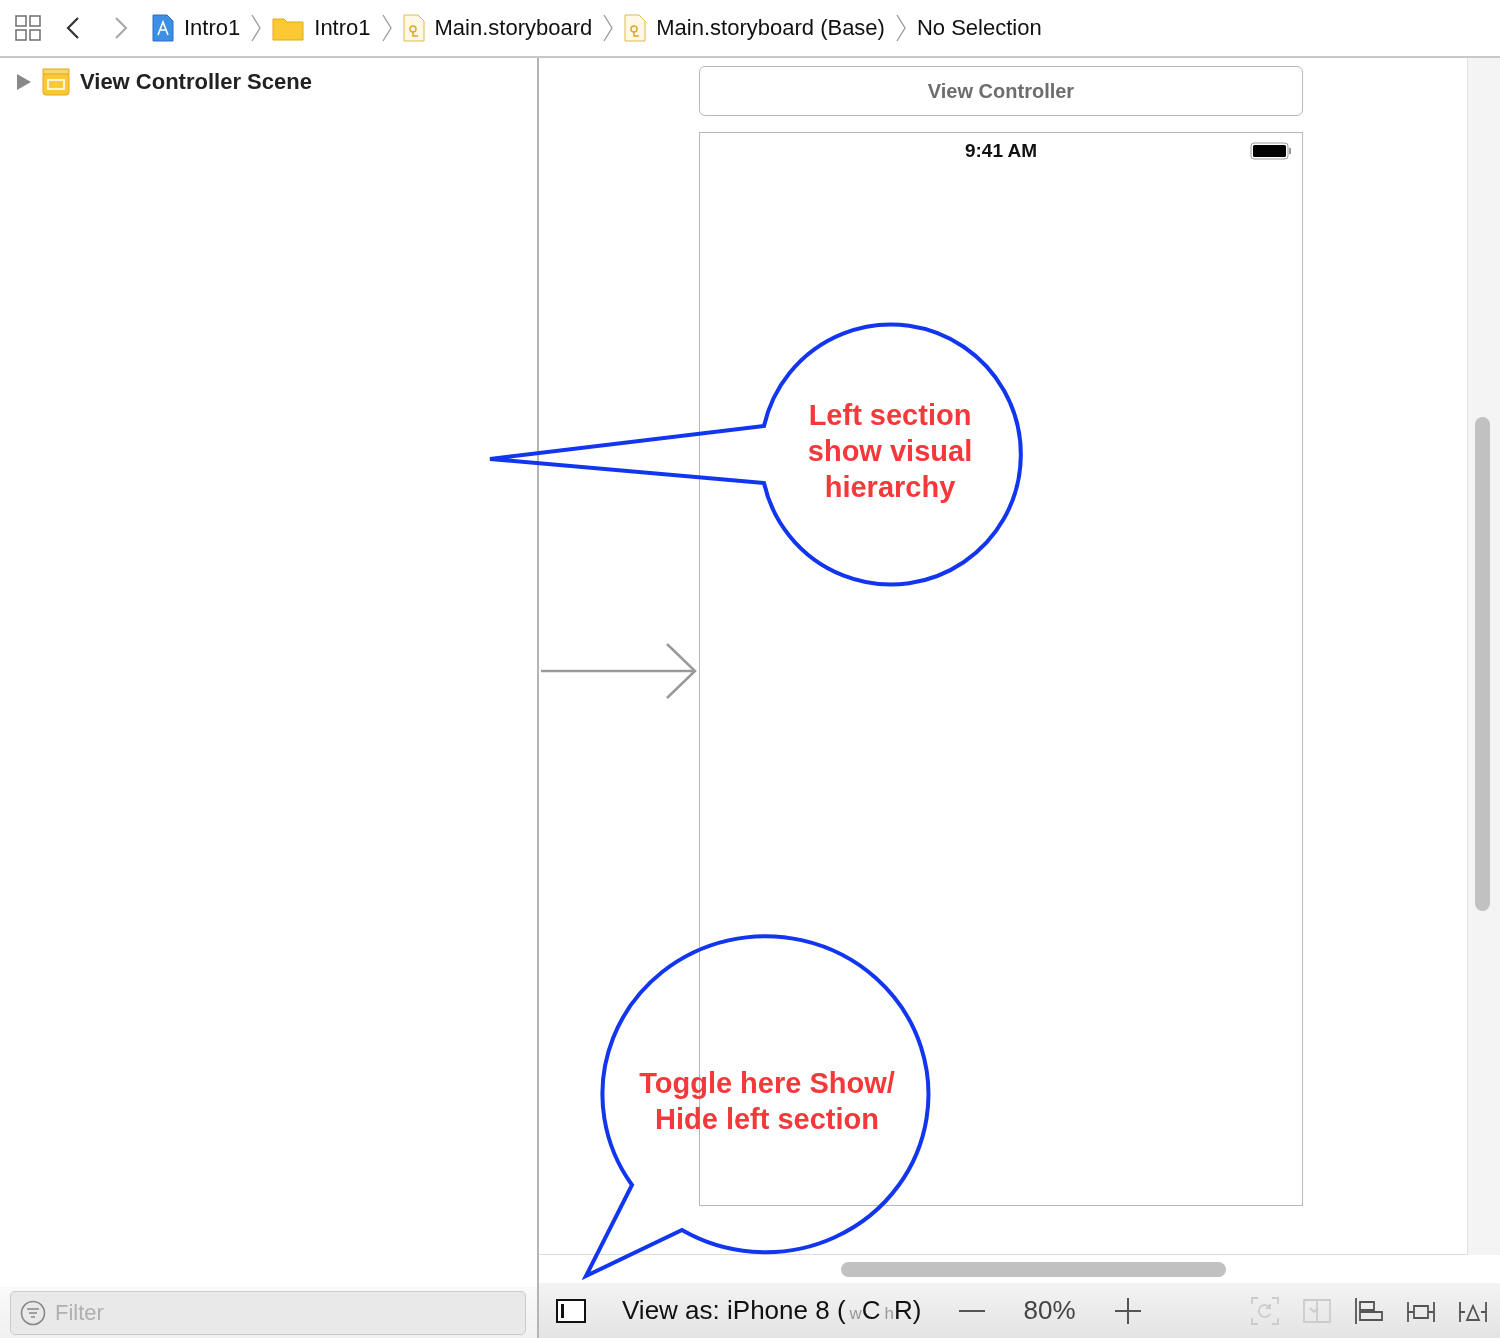 This screenshot has height=1338, width=1500. Describe the element at coordinates (770, 28) in the screenshot. I see `breadcrumb-item: Main.storyboard (Base)` at that location.